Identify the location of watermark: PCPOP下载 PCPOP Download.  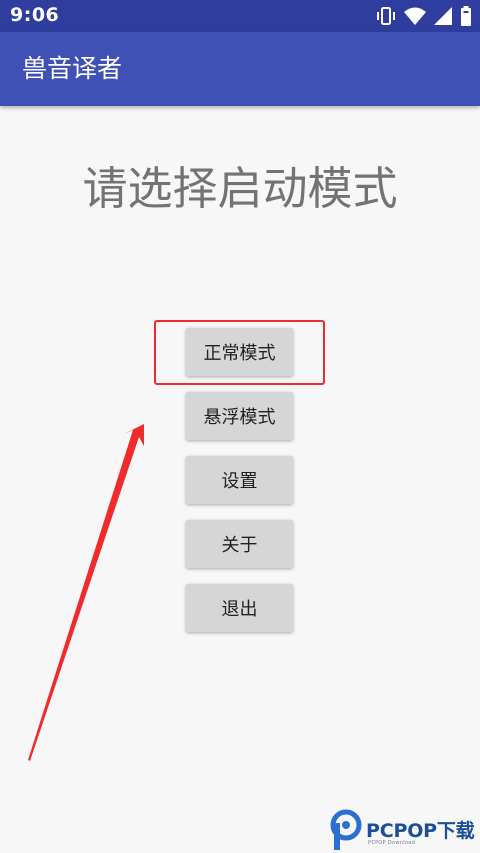
(405, 829).